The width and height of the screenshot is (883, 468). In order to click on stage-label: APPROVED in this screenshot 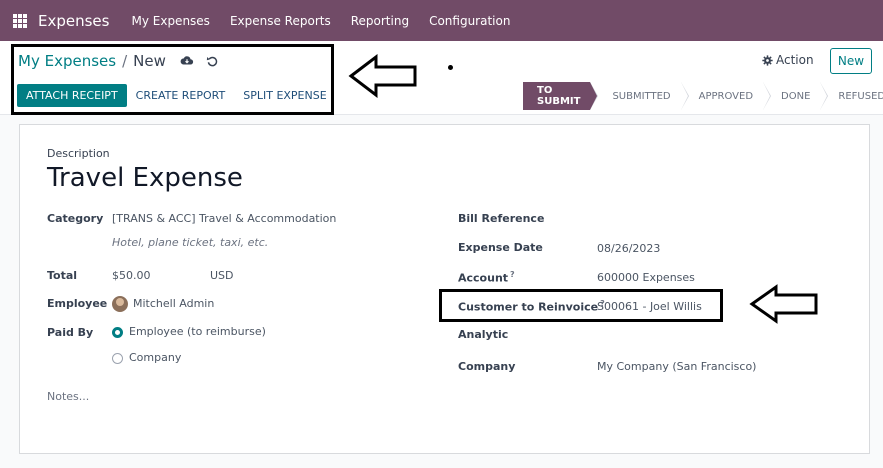, I will do `click(726, 96)`.